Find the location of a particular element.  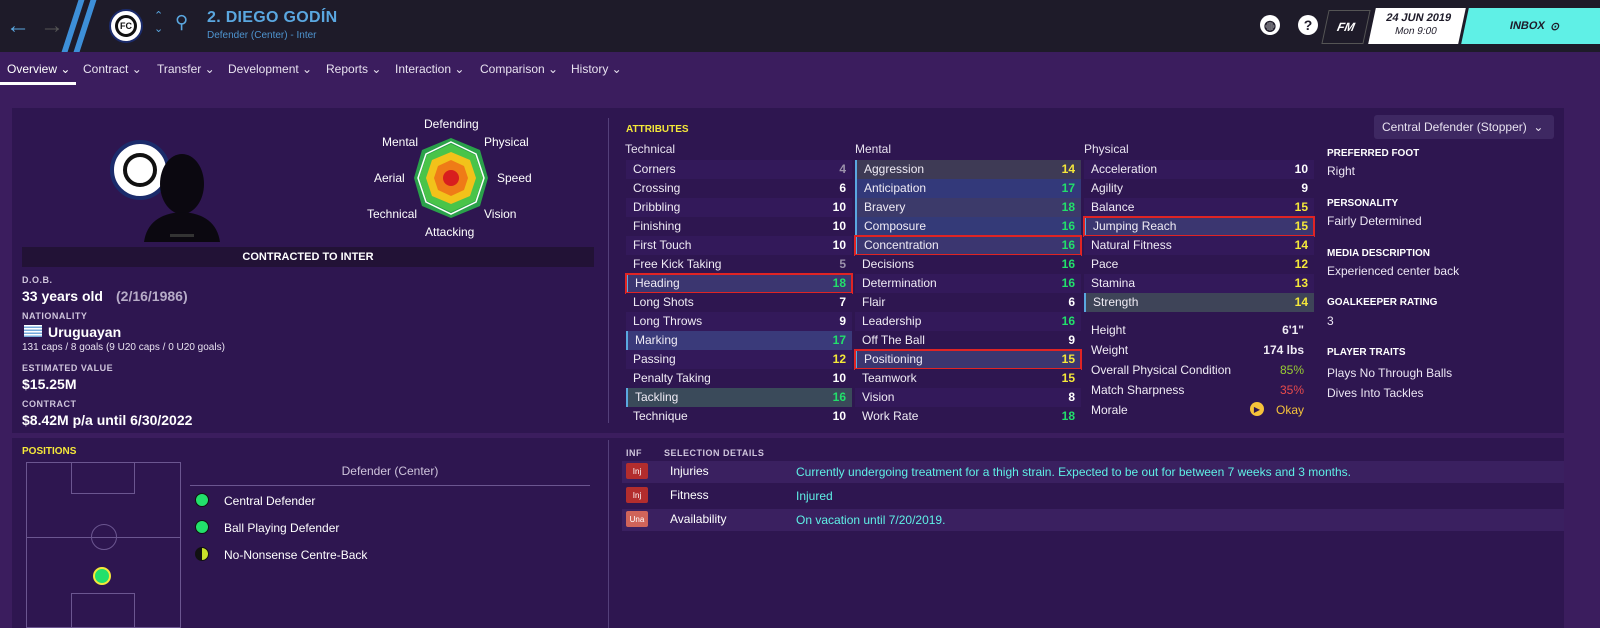

detail-row: Height 6'1" is located at coordinates (1197, 330).